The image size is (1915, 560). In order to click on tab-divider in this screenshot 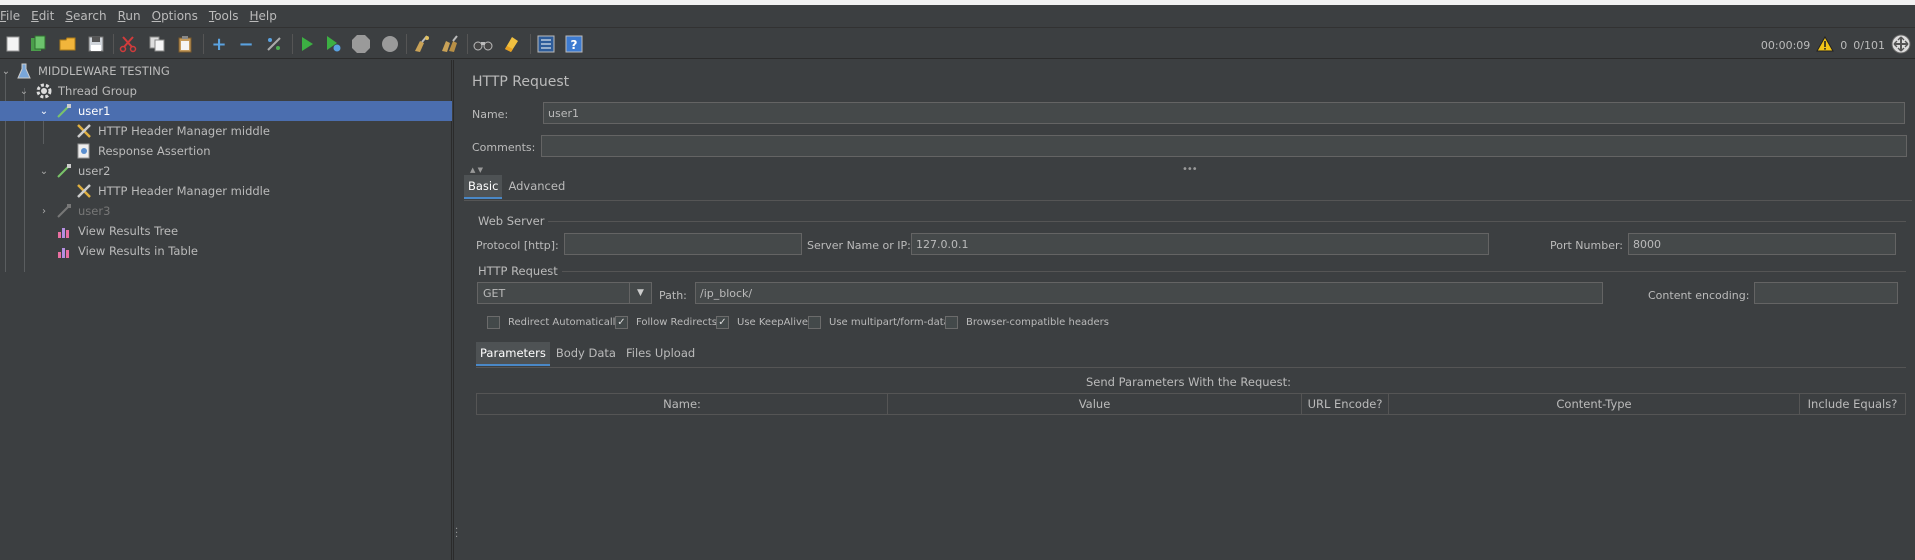, I will do `click(1188, 200)`.